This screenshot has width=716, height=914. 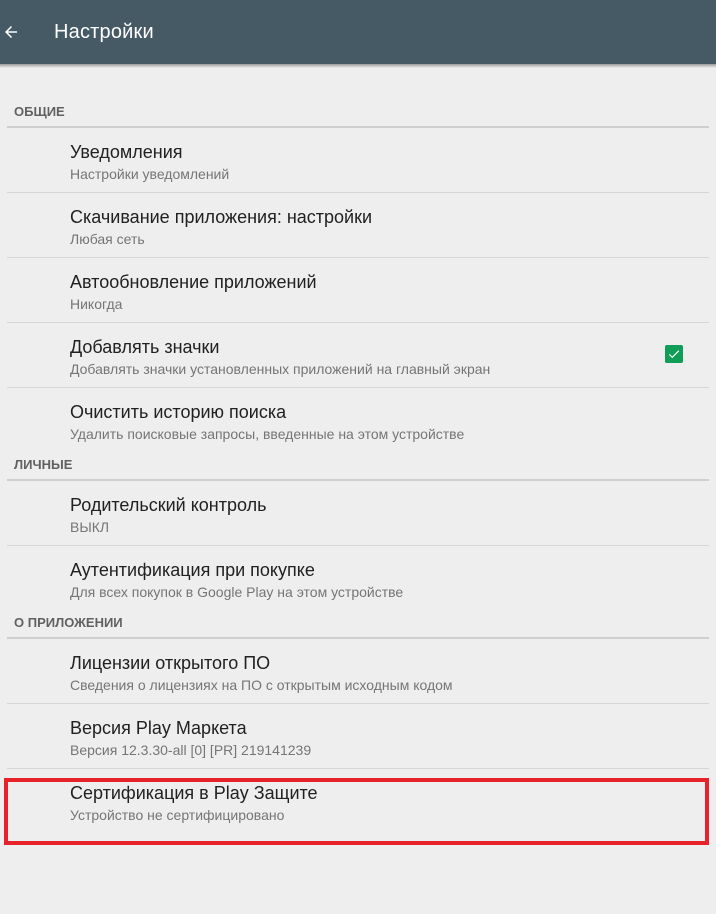 I want to click on setting-title: Аутентификация при покупке, so click(x=192, y=570).